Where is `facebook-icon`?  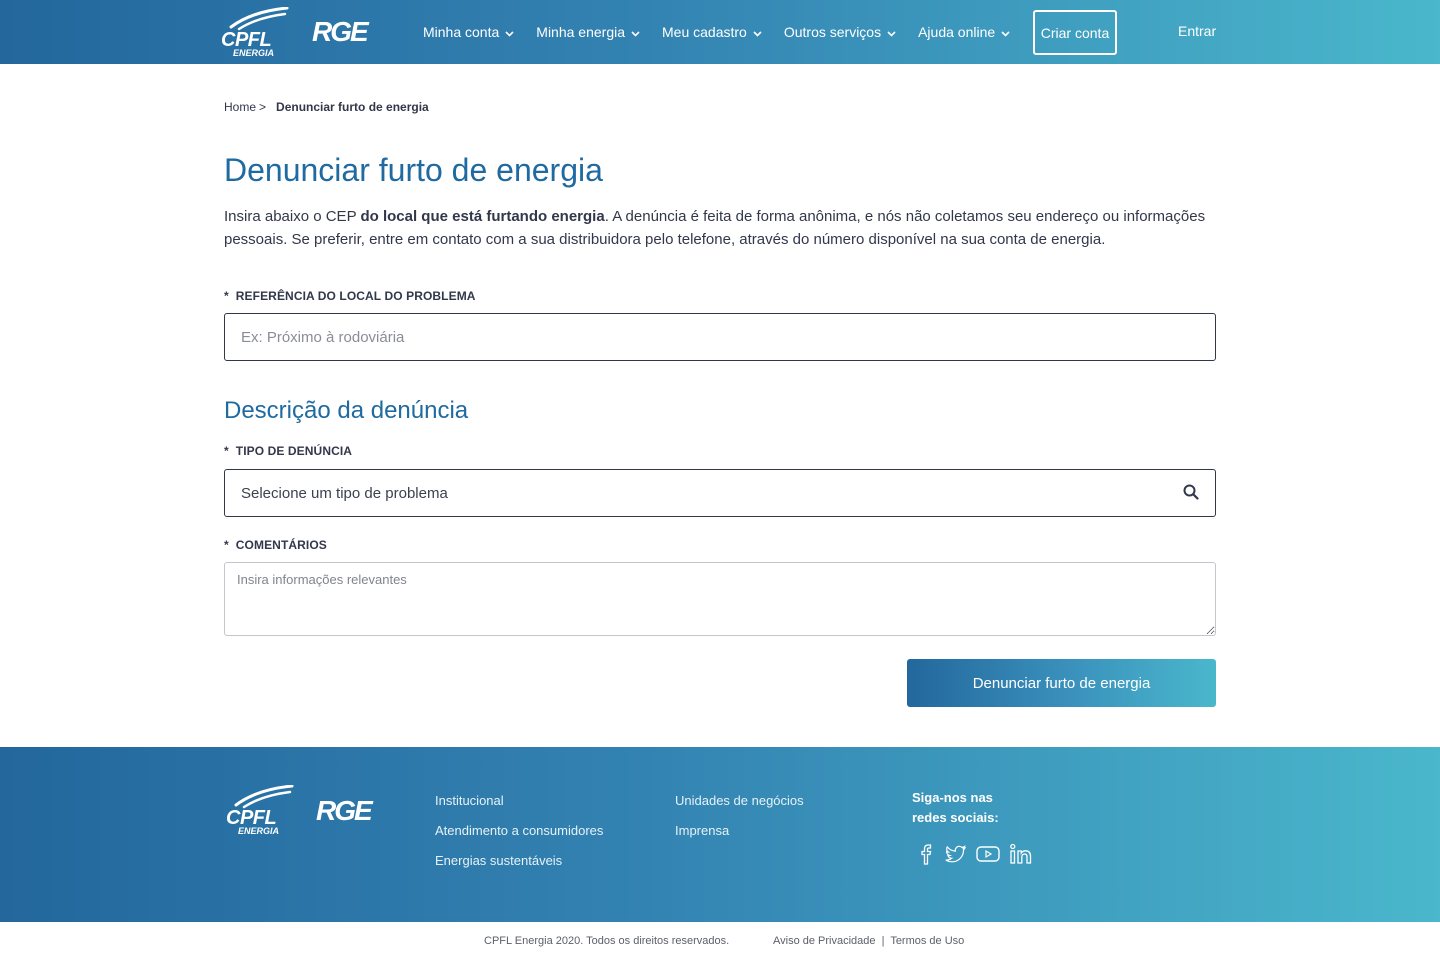 facebook-icon is located at coordinates (927, 854).